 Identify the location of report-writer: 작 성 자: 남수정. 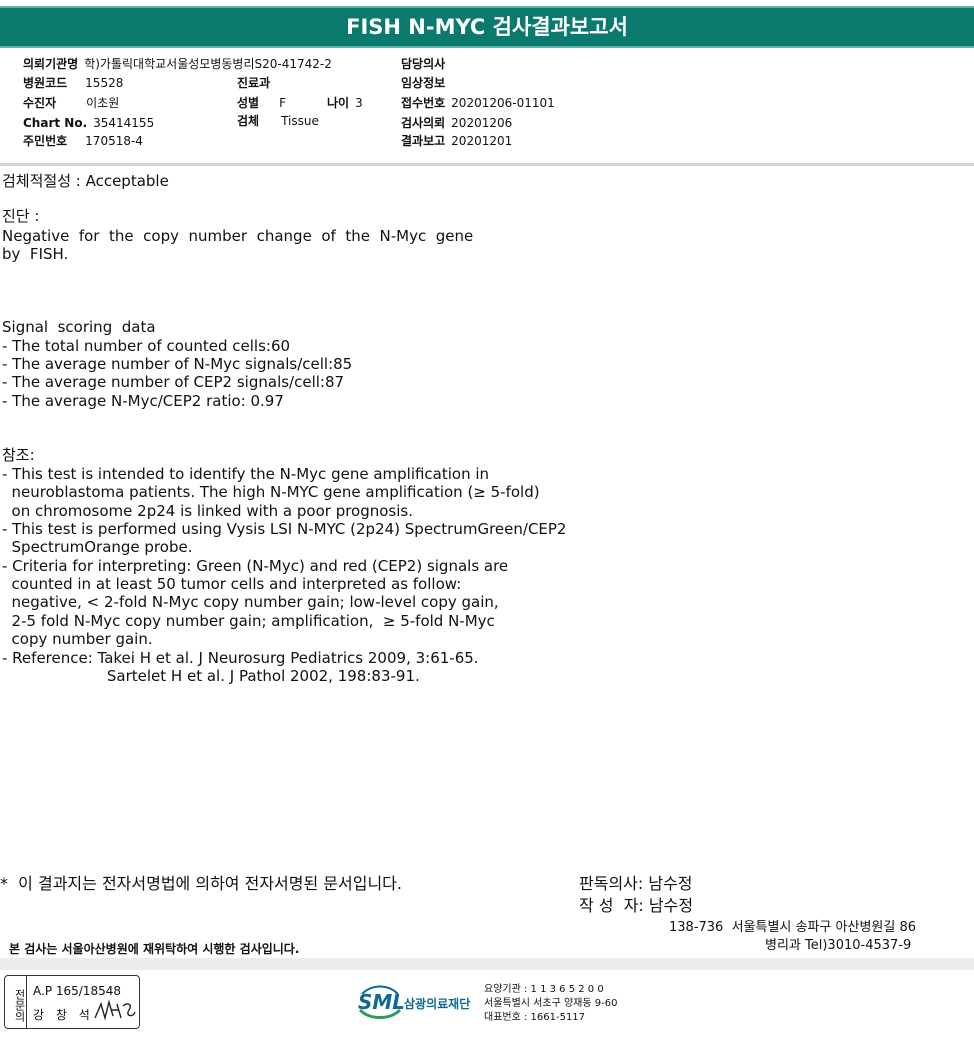
(636, 905).